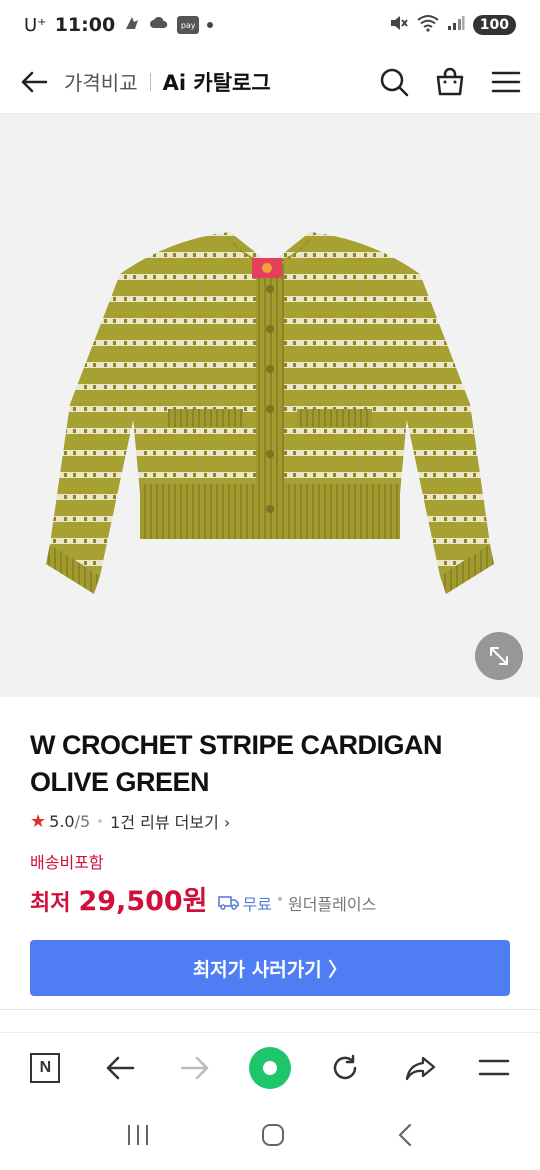 This screenshot has width=540, height=1170. What do you see at coordinates (332, 903) in the screenshot?
I see `seller-name: 원더플레이스` at bounding box center [332, 903].